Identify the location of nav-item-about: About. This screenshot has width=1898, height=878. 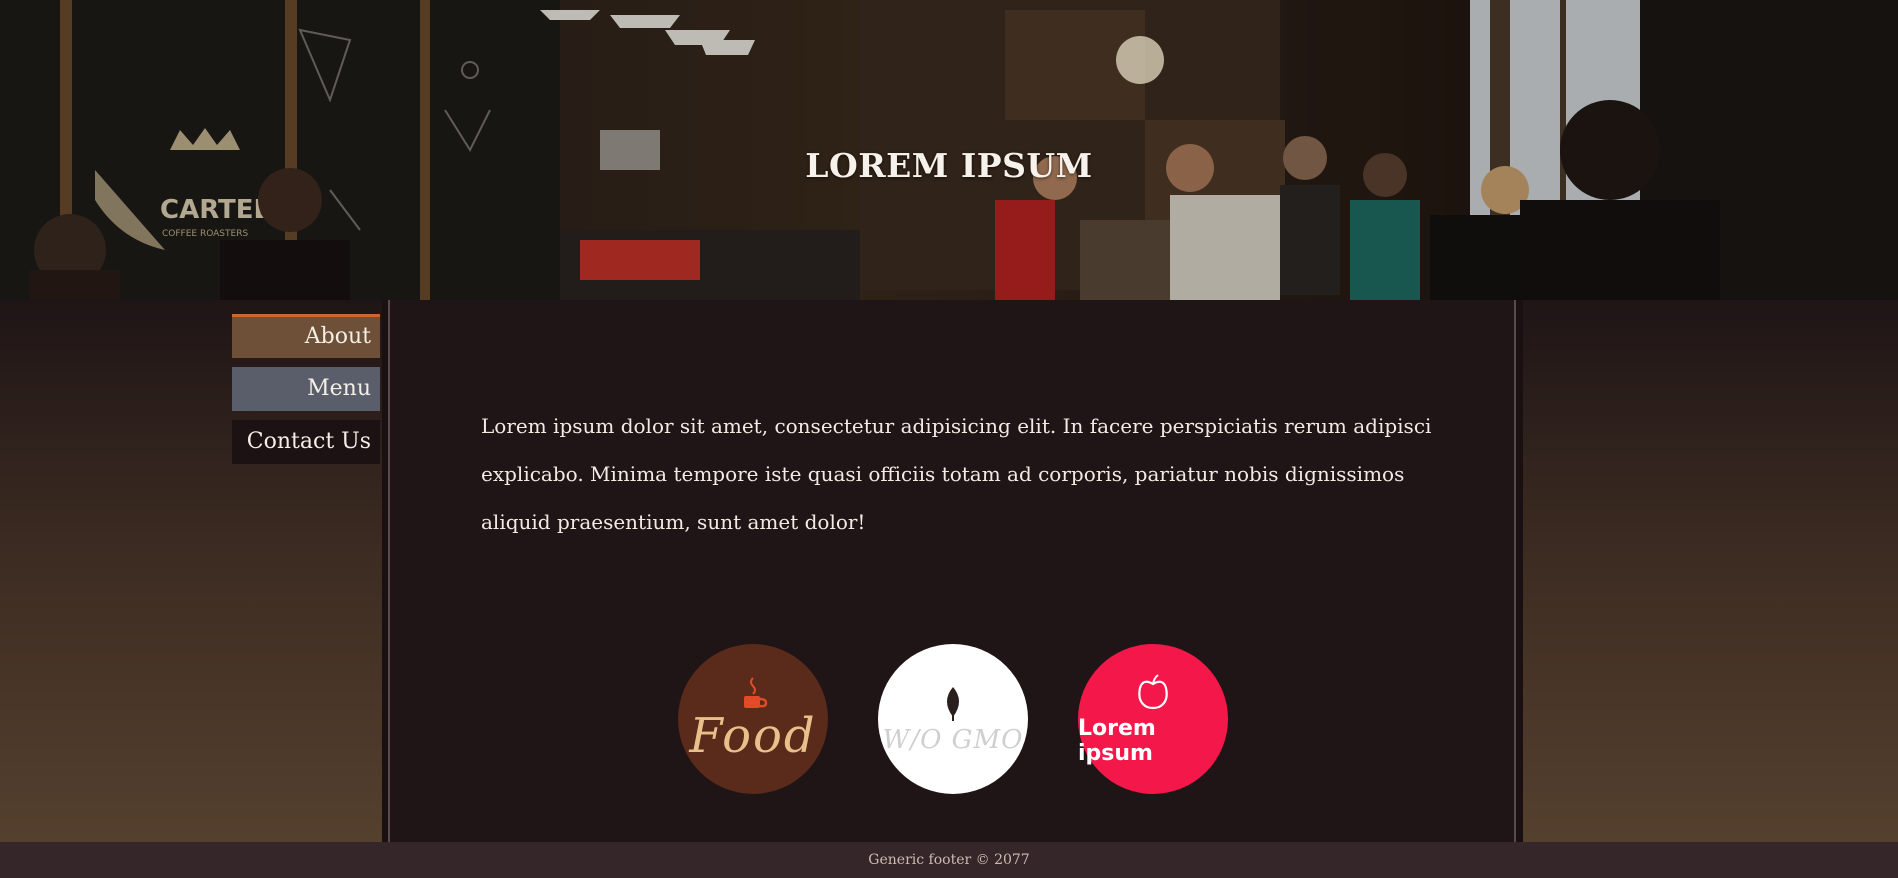
(306, 336).